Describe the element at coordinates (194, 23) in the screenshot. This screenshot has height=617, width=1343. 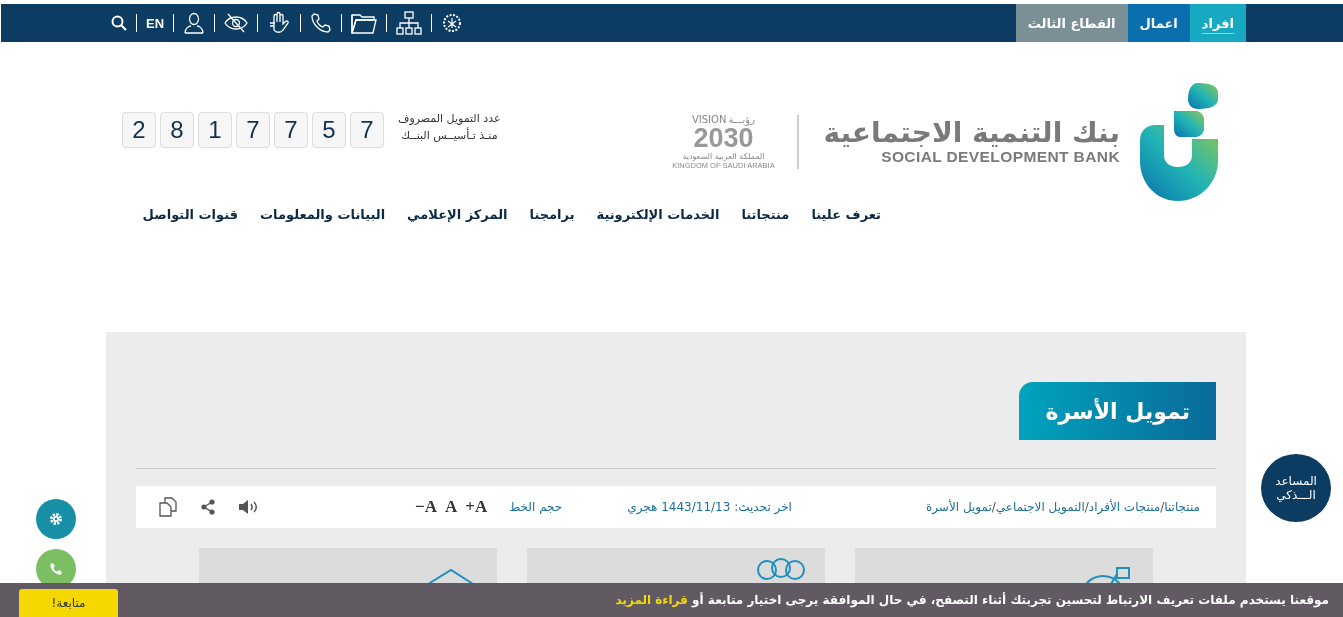
I see `user-icon` at that location.